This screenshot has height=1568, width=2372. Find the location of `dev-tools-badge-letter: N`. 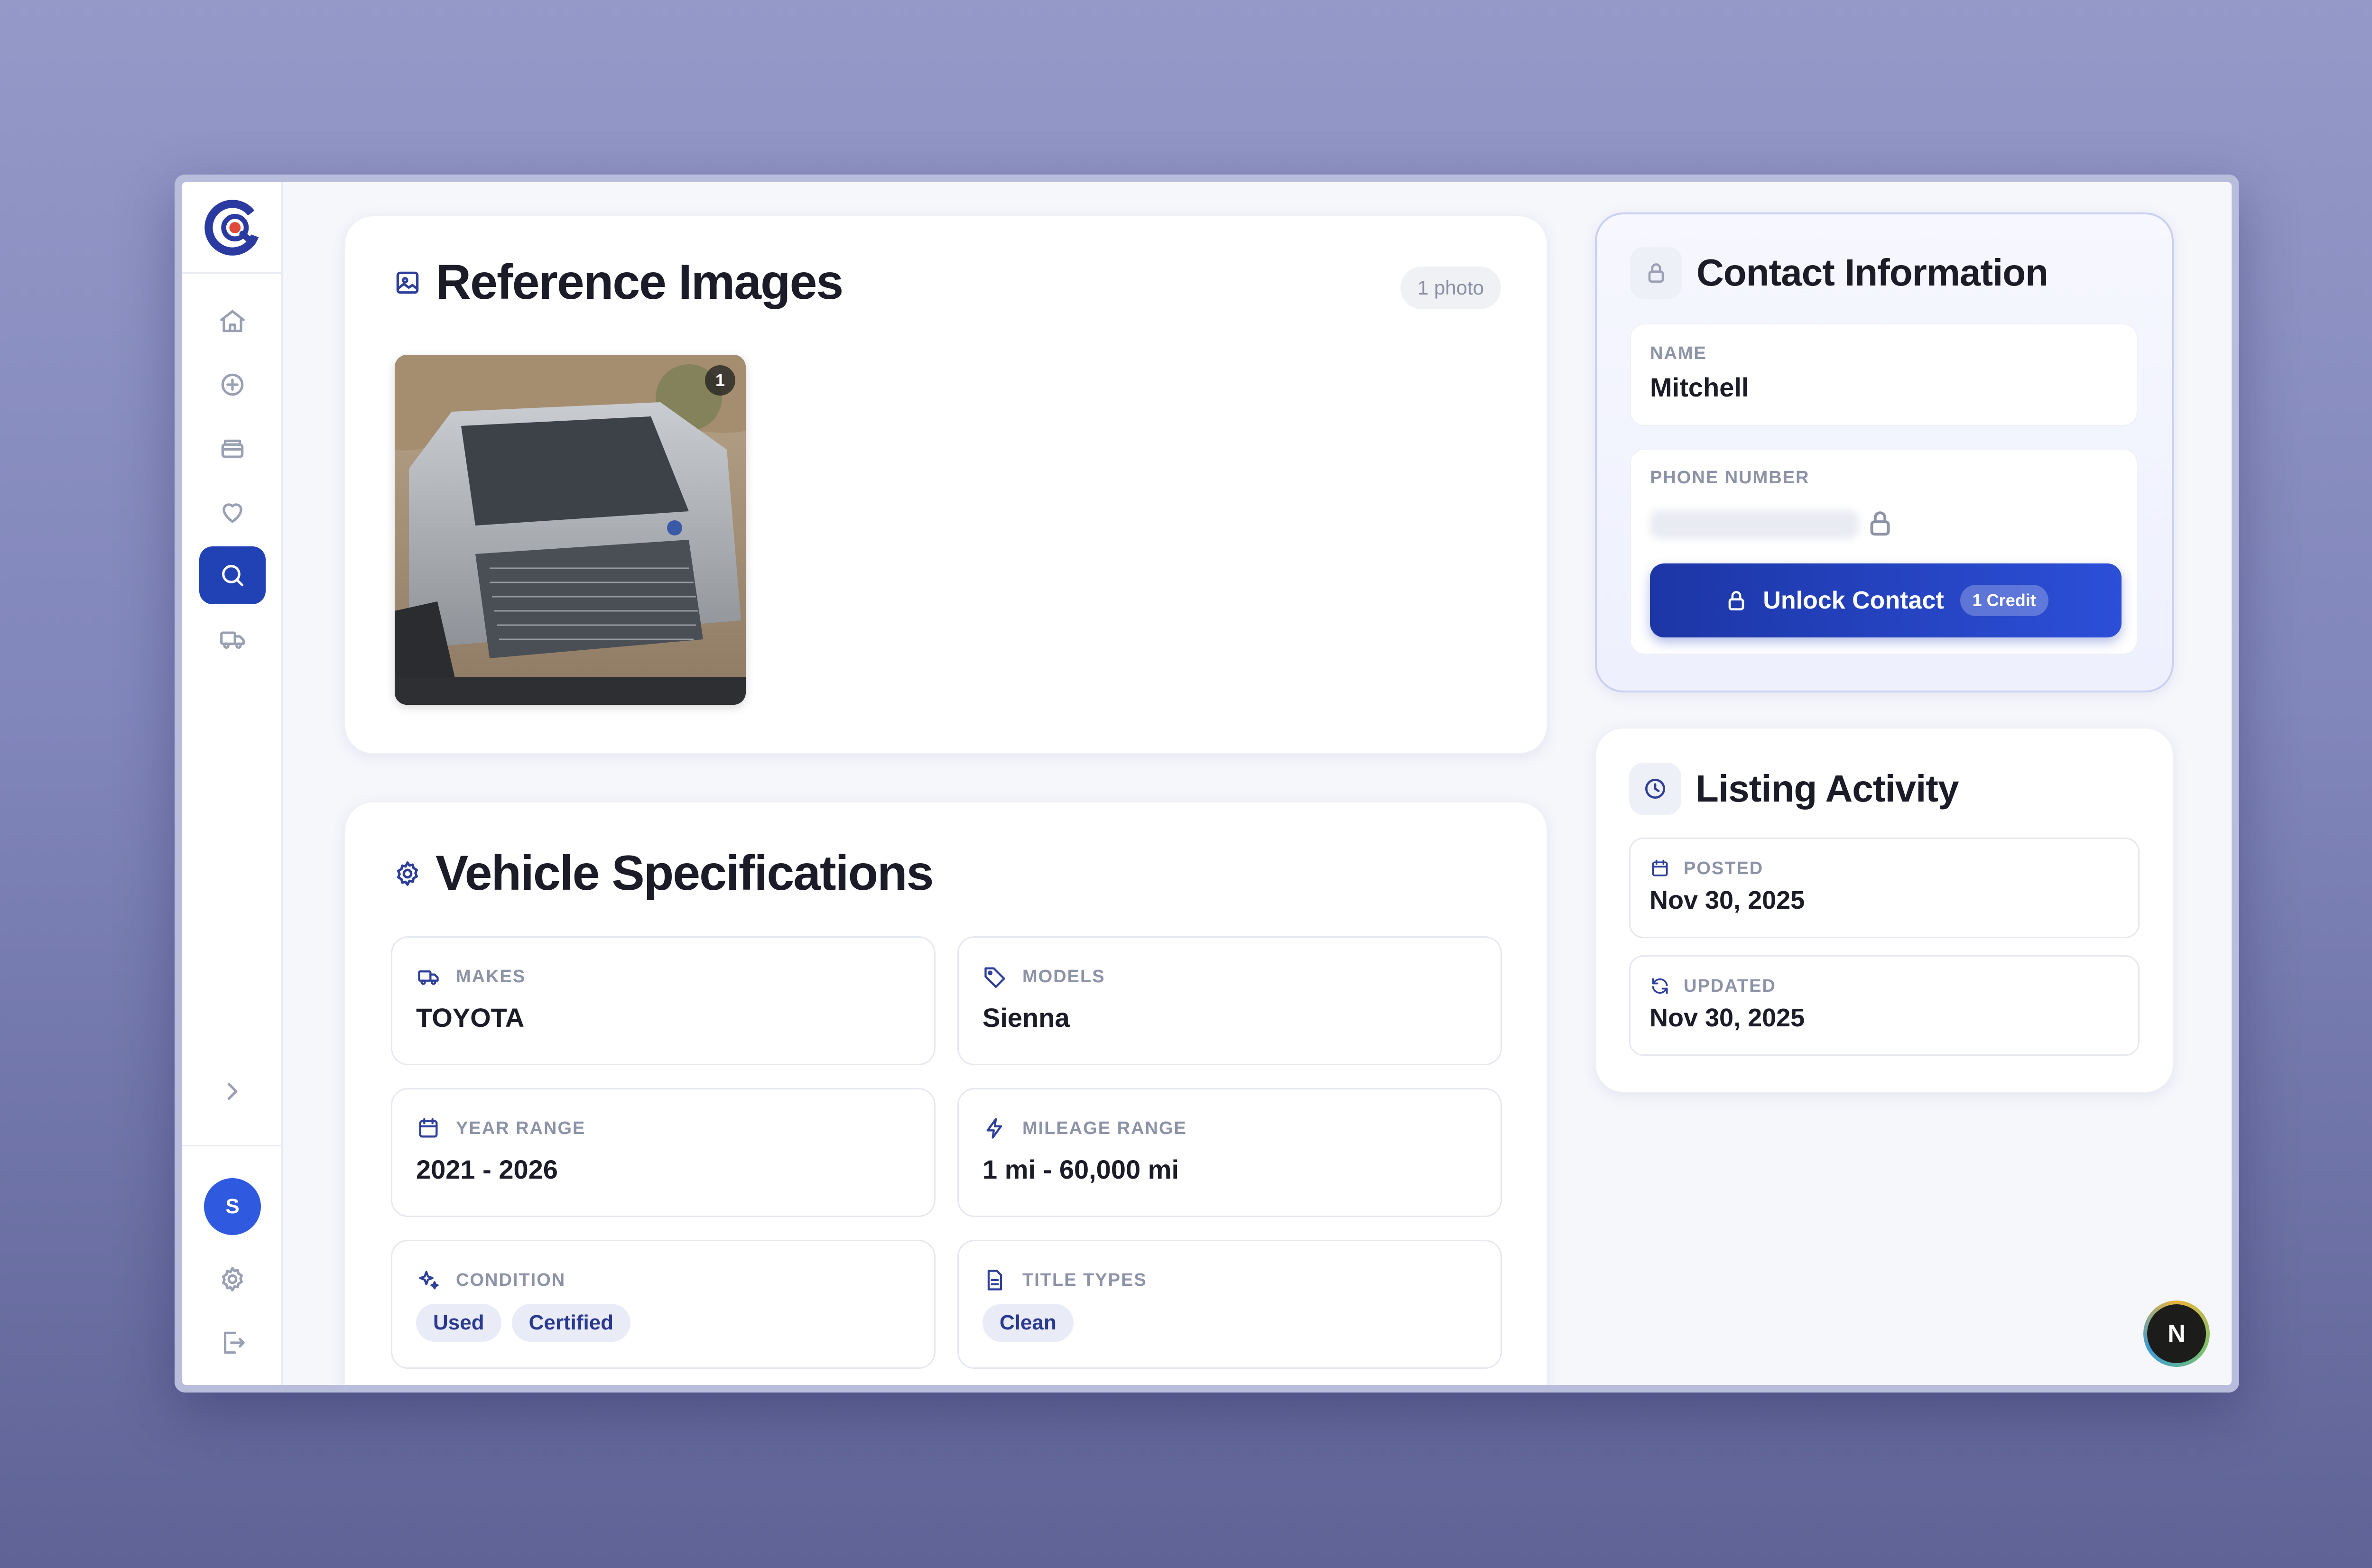

dev-tools-badge-letter: N is located at coordinates (2176, 1334).